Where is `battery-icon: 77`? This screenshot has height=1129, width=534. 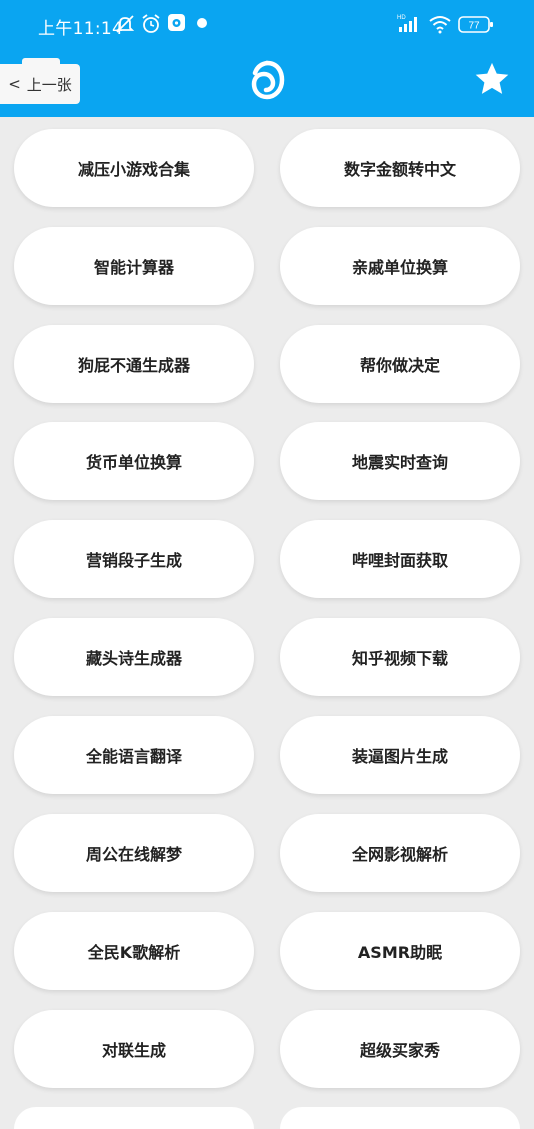
battery-icon: 77 is located at coordinates (476, 25).